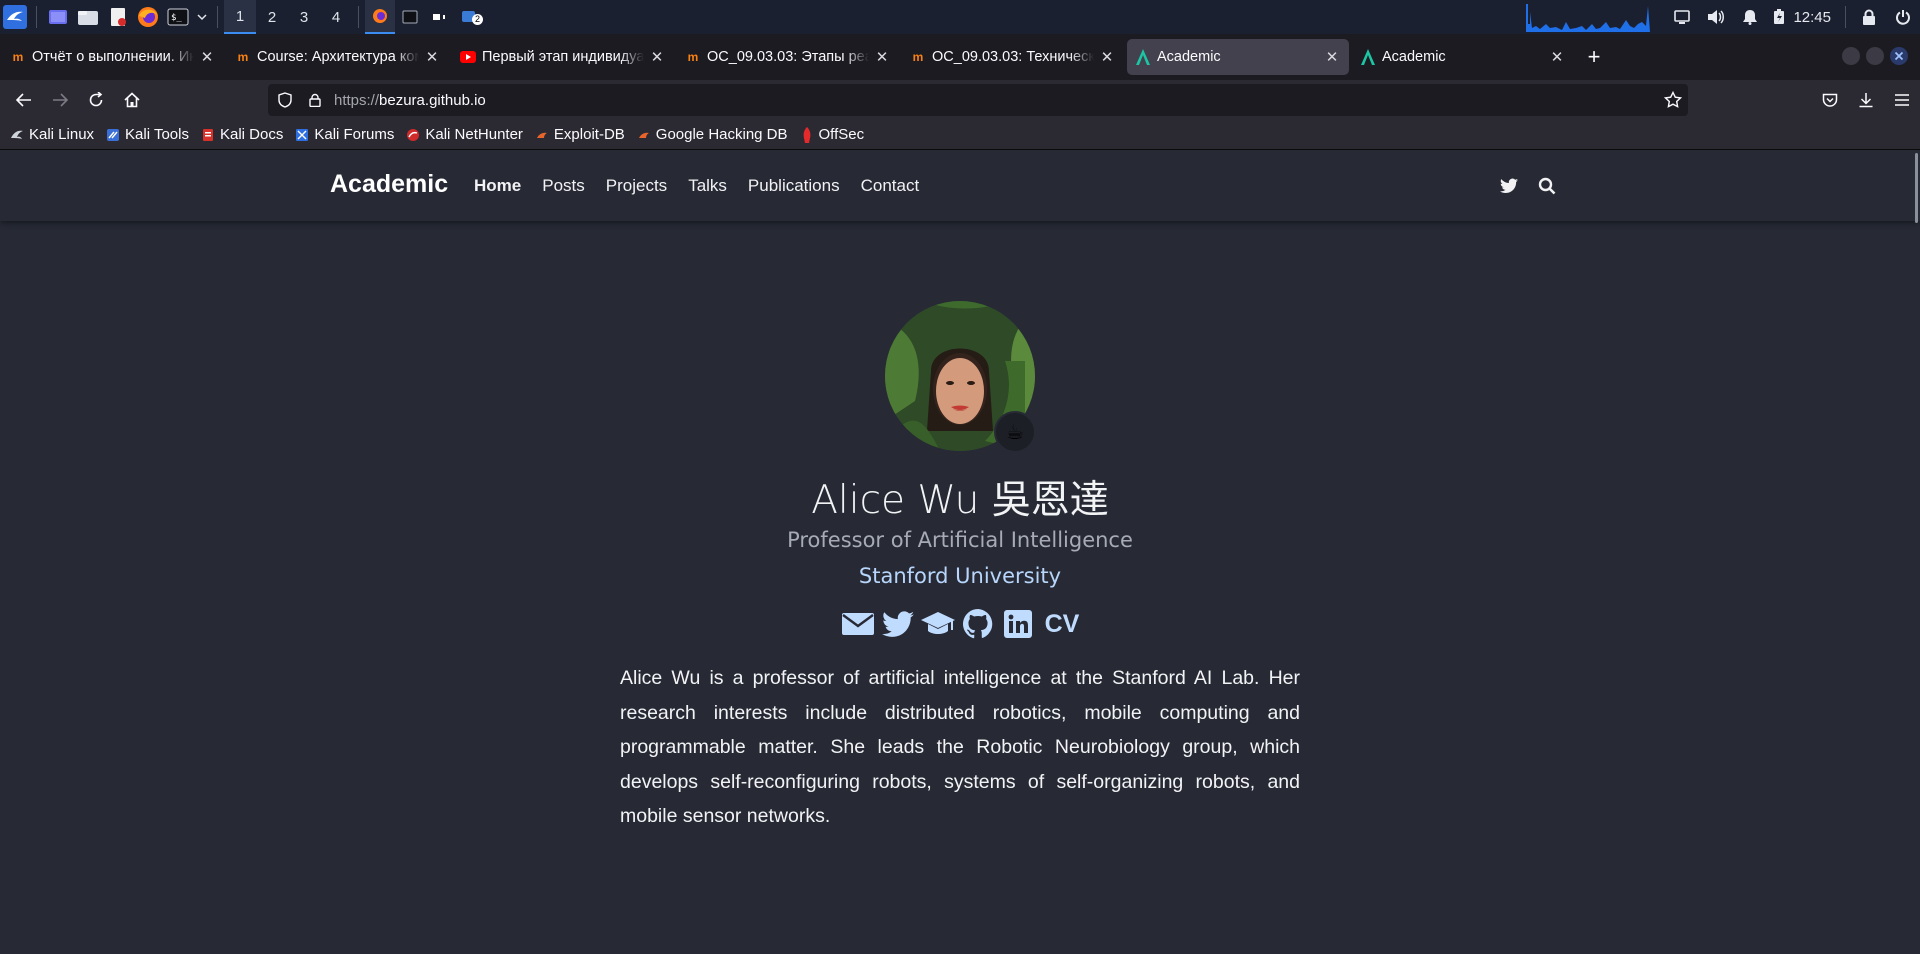  What do you see at coordinates (890, 186) in the screenshot?
I see `menu-item-contact: Contact` at bounding box center [890, 186].